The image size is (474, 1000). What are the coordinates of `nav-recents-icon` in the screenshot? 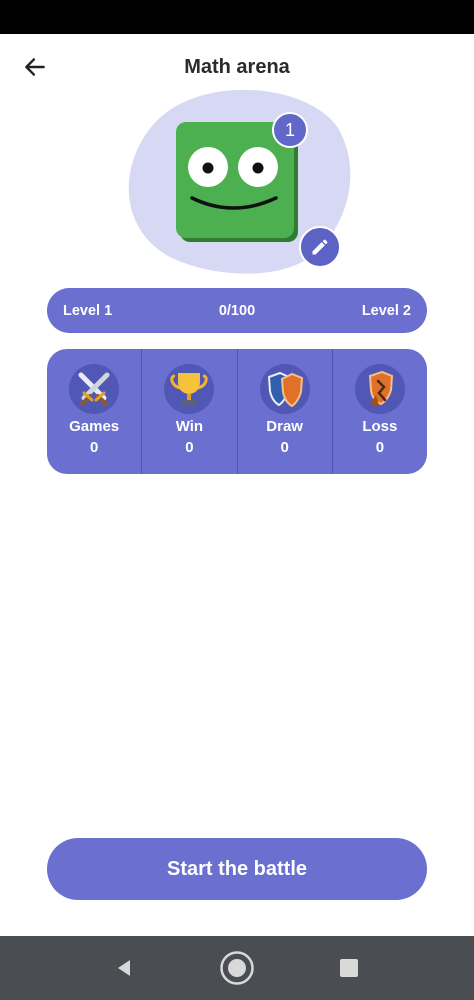 It's located at (349, 968).